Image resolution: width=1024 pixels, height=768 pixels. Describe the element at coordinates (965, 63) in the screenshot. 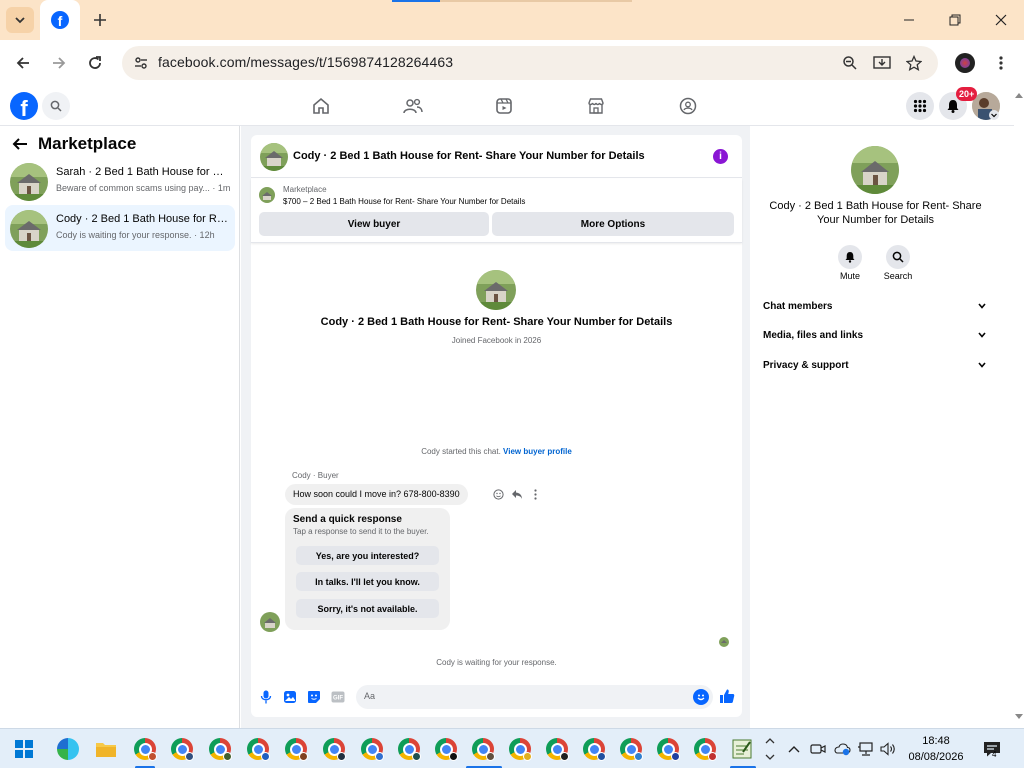

I see `profile-avatar-button` at that location.